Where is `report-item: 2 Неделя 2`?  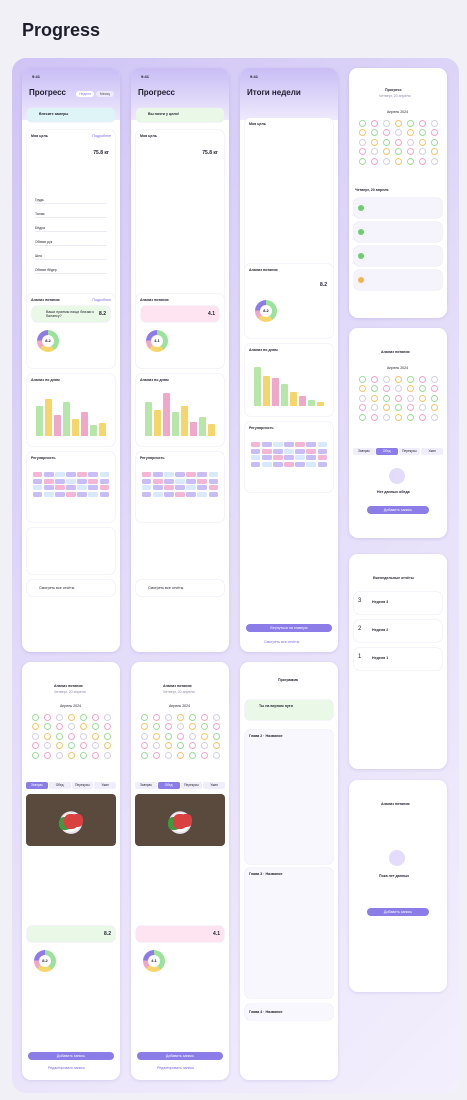 report-item: 2 Неделя 2 is located at coordinates (398, 631).